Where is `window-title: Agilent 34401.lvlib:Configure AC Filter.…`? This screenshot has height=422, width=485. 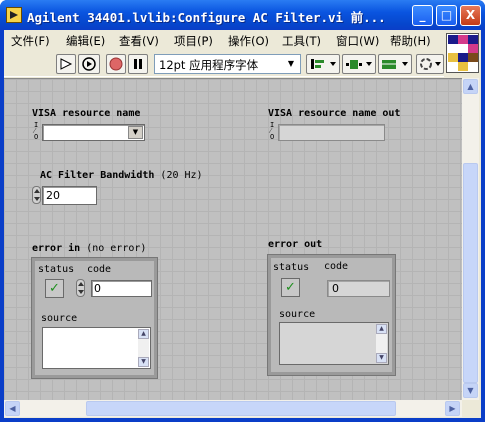
window-title: Agilent 34401.lvlib:Configure AC Filter.… is located at coordinates (206, 17).